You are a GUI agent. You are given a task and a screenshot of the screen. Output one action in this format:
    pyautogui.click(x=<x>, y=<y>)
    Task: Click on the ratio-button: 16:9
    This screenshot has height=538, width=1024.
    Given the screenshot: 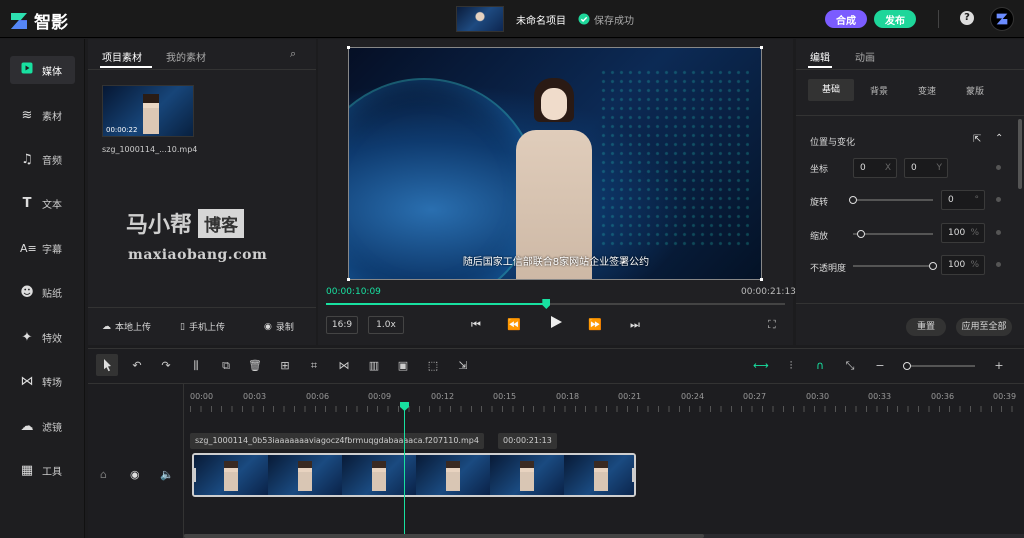 What is the action you would take?
    pyautogui.click(x=342, y=325)
    